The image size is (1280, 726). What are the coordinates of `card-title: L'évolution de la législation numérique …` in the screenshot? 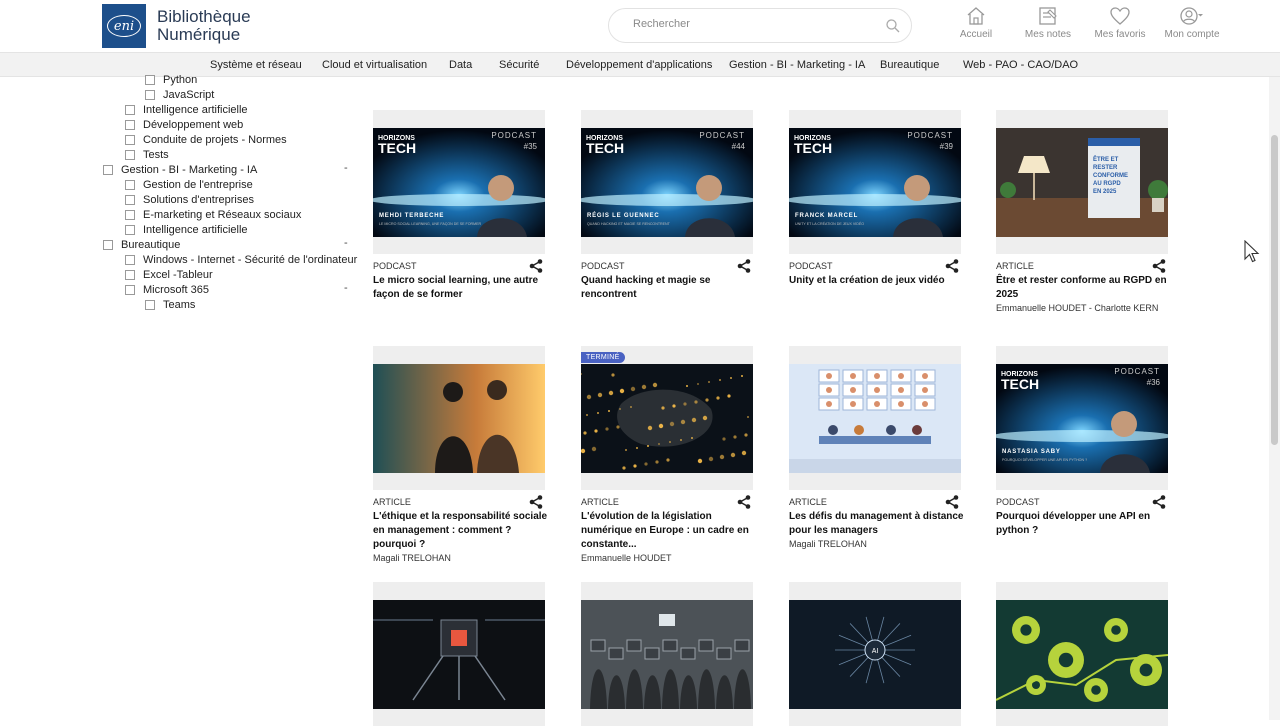 It's located at (669, 531).